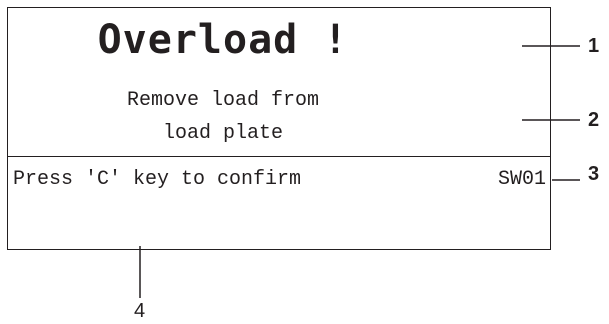 The height and width of the screenshot is (324, 609). Describe the element at coordinates (594, 174) in the screenshot. I see `callout-label-3: 3` at that location.